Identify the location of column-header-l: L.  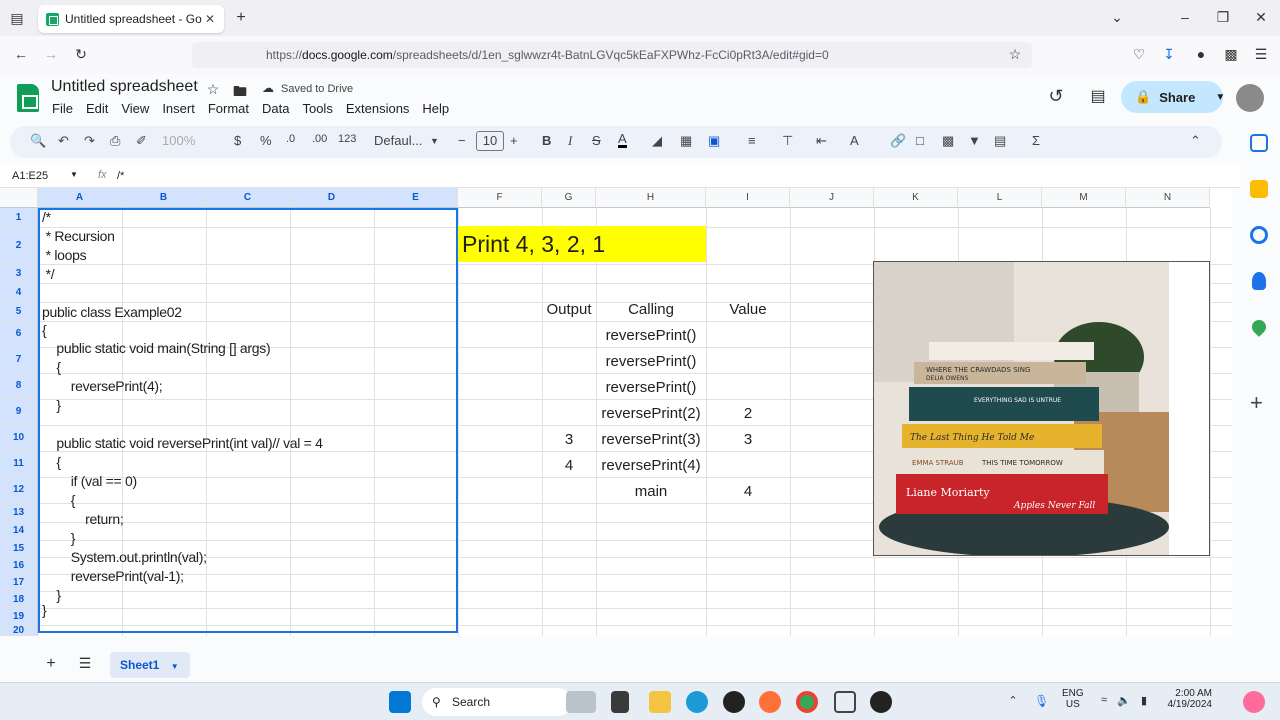
(1000, 198).